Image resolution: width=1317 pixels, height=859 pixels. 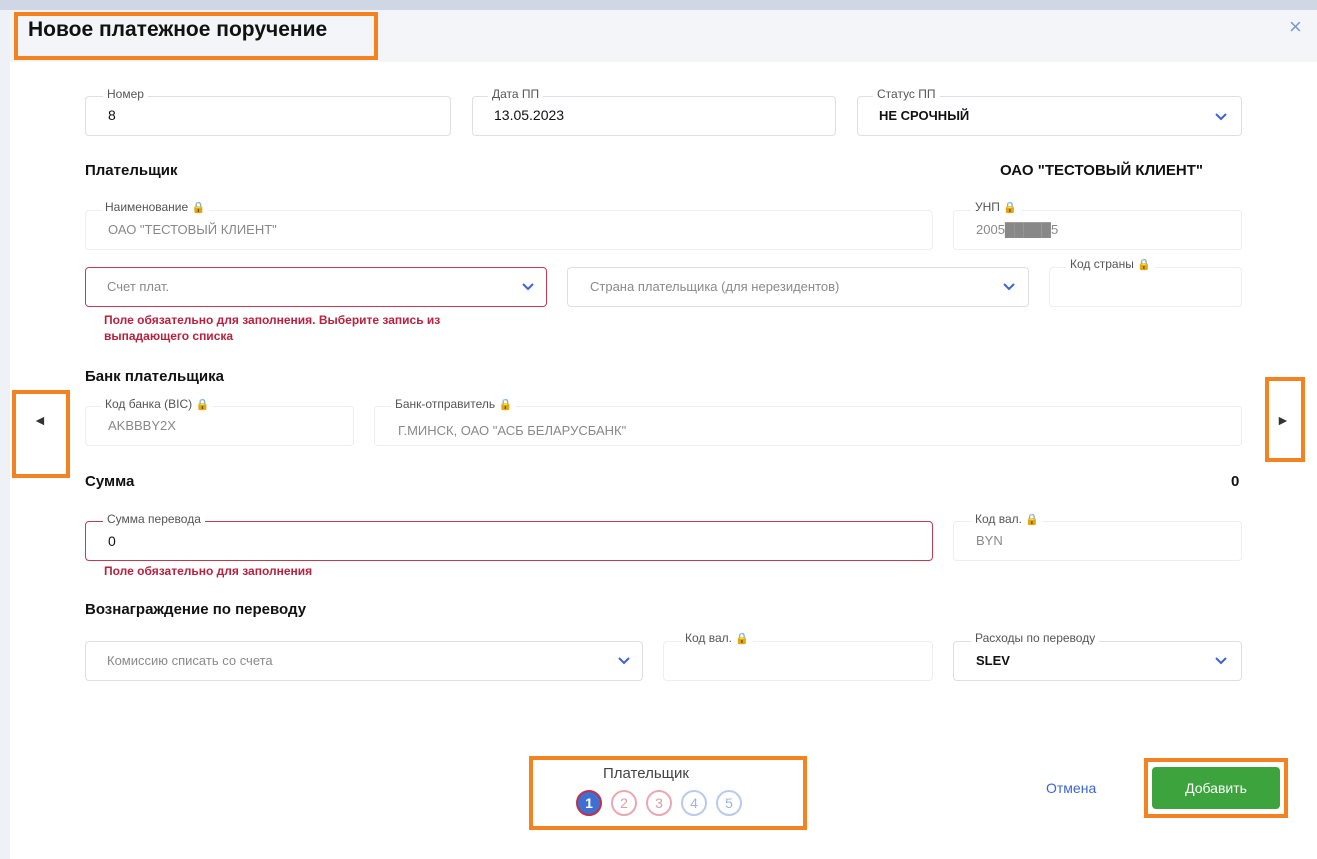 What do you see at coordinates (694, 803) in the screenshot?
I see `step-4: 4` at bounding box center [694, 803].